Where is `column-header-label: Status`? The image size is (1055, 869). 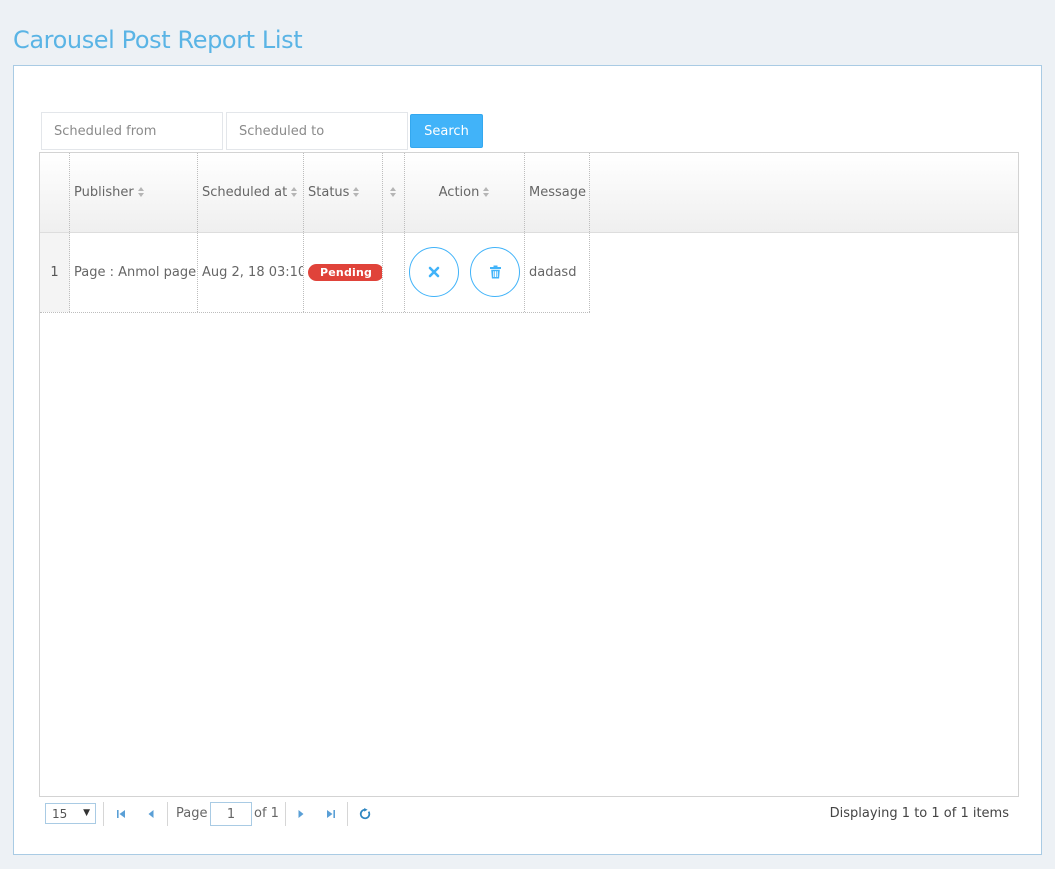 column-header-label: Status is located at coordinates (329, 192).